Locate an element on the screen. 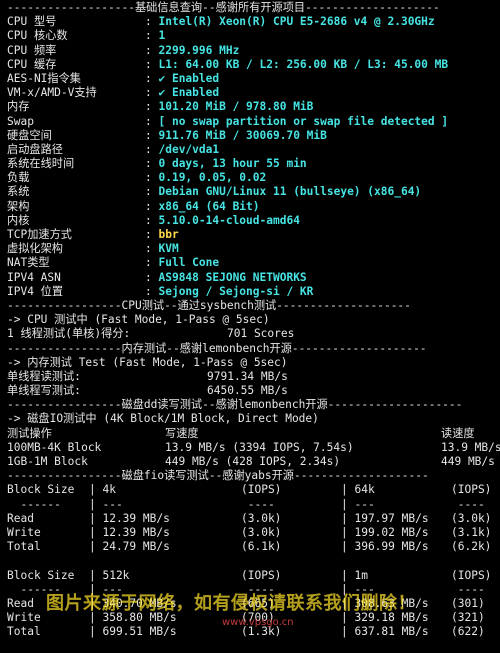  fio-iops-2: (321) is located at coordinates (468, 618).